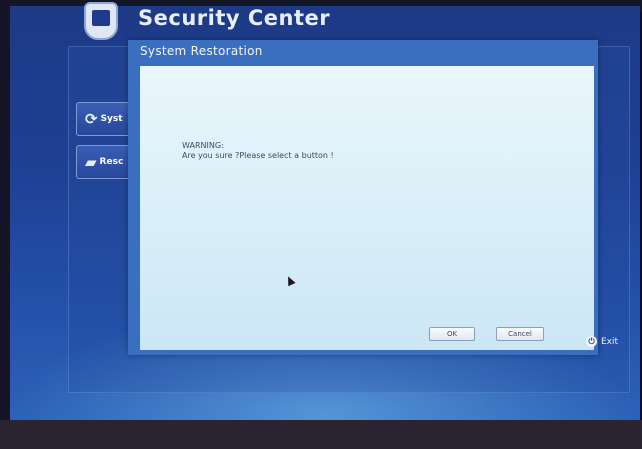  I want to click on power-icon: ⏻, so click(591, 341).